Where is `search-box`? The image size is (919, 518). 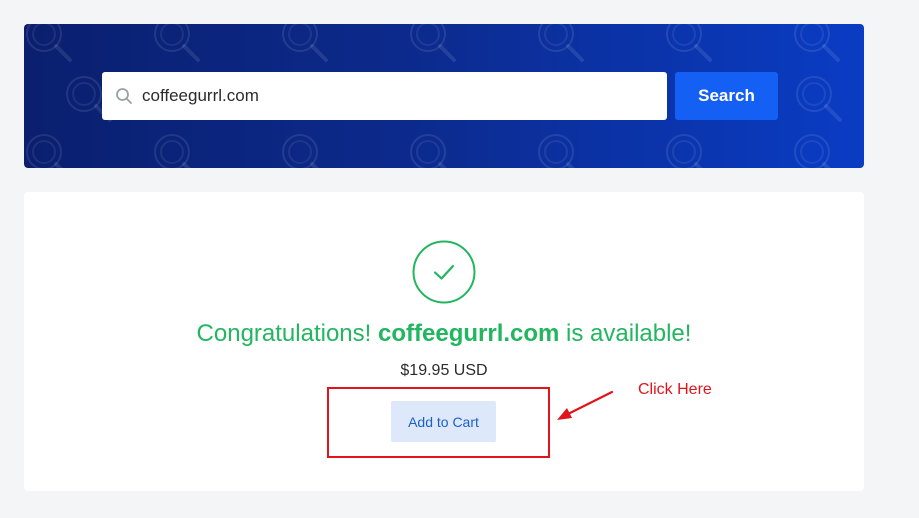
search-box is located at coordinates (384, 96).